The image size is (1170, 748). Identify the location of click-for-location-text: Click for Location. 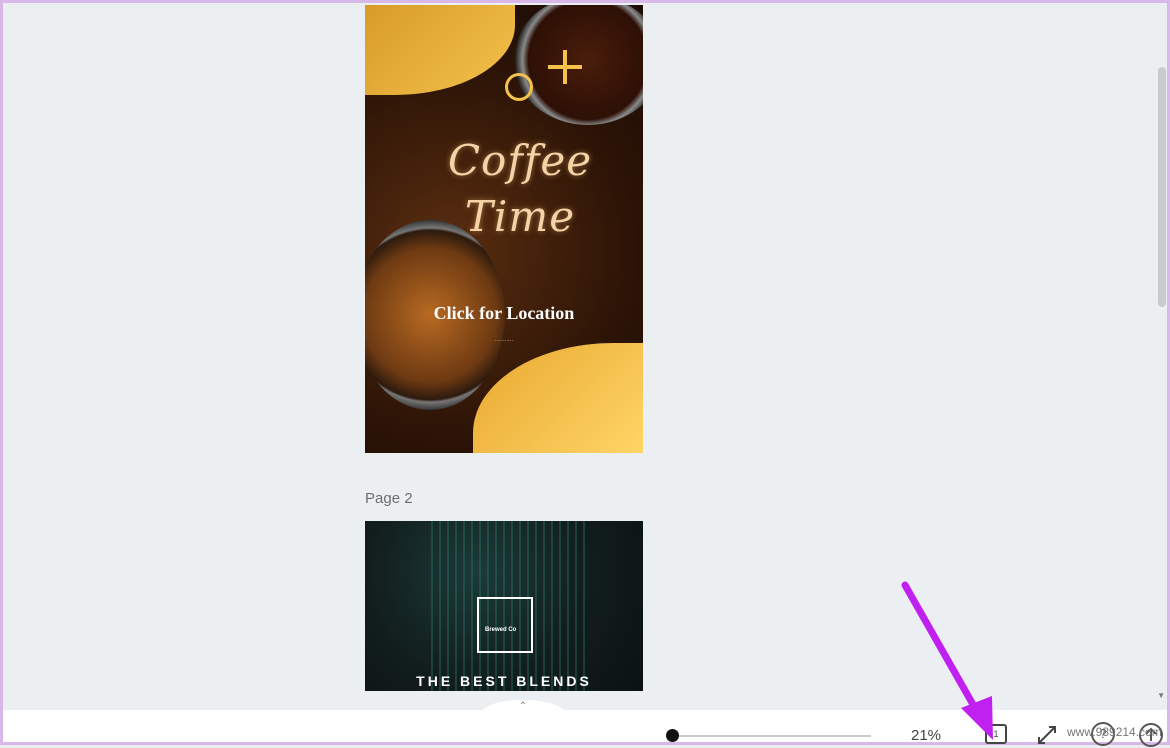
(504, 313).